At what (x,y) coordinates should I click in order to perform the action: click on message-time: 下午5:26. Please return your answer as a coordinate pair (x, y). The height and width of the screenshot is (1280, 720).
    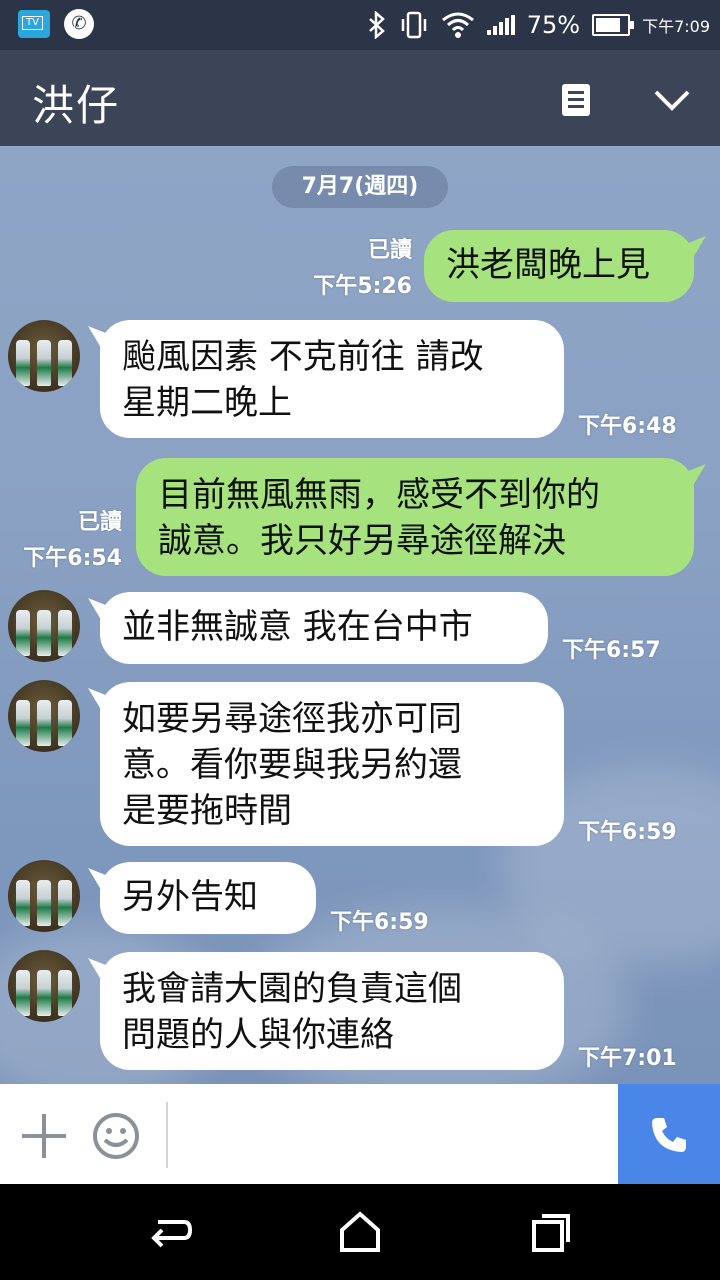
    Looking at the image, I should click on (362, 286).